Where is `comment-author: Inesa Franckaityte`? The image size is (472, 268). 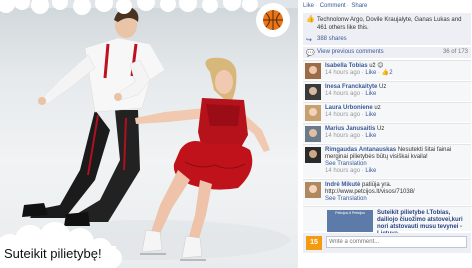
comment-author: Inesa Franckaityte is located at coordinates (351, 87).